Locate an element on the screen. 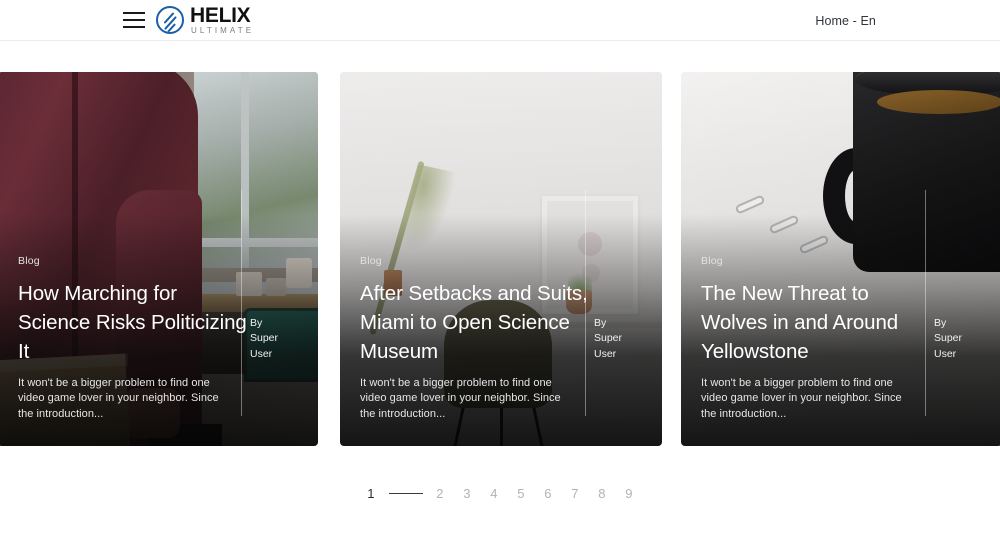  pagination-page-3: 3 is located at coordinates (467, 493).